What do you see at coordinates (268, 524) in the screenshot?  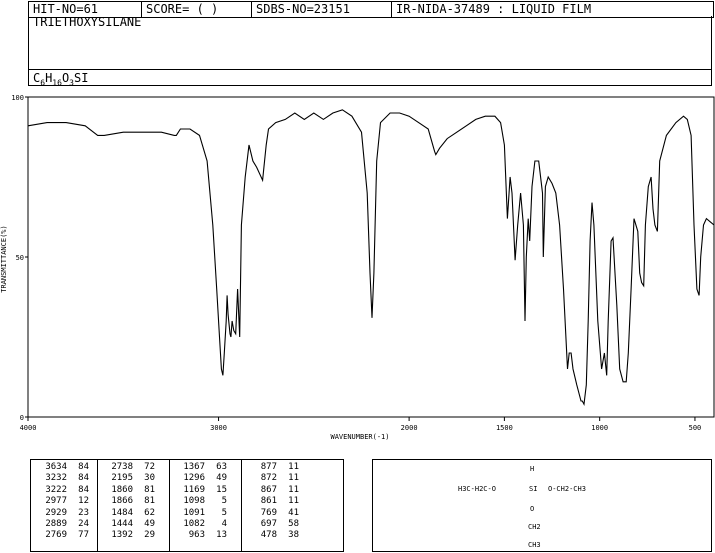 I see `peak-wavenumber: 697` at bounding box center [268, 524].